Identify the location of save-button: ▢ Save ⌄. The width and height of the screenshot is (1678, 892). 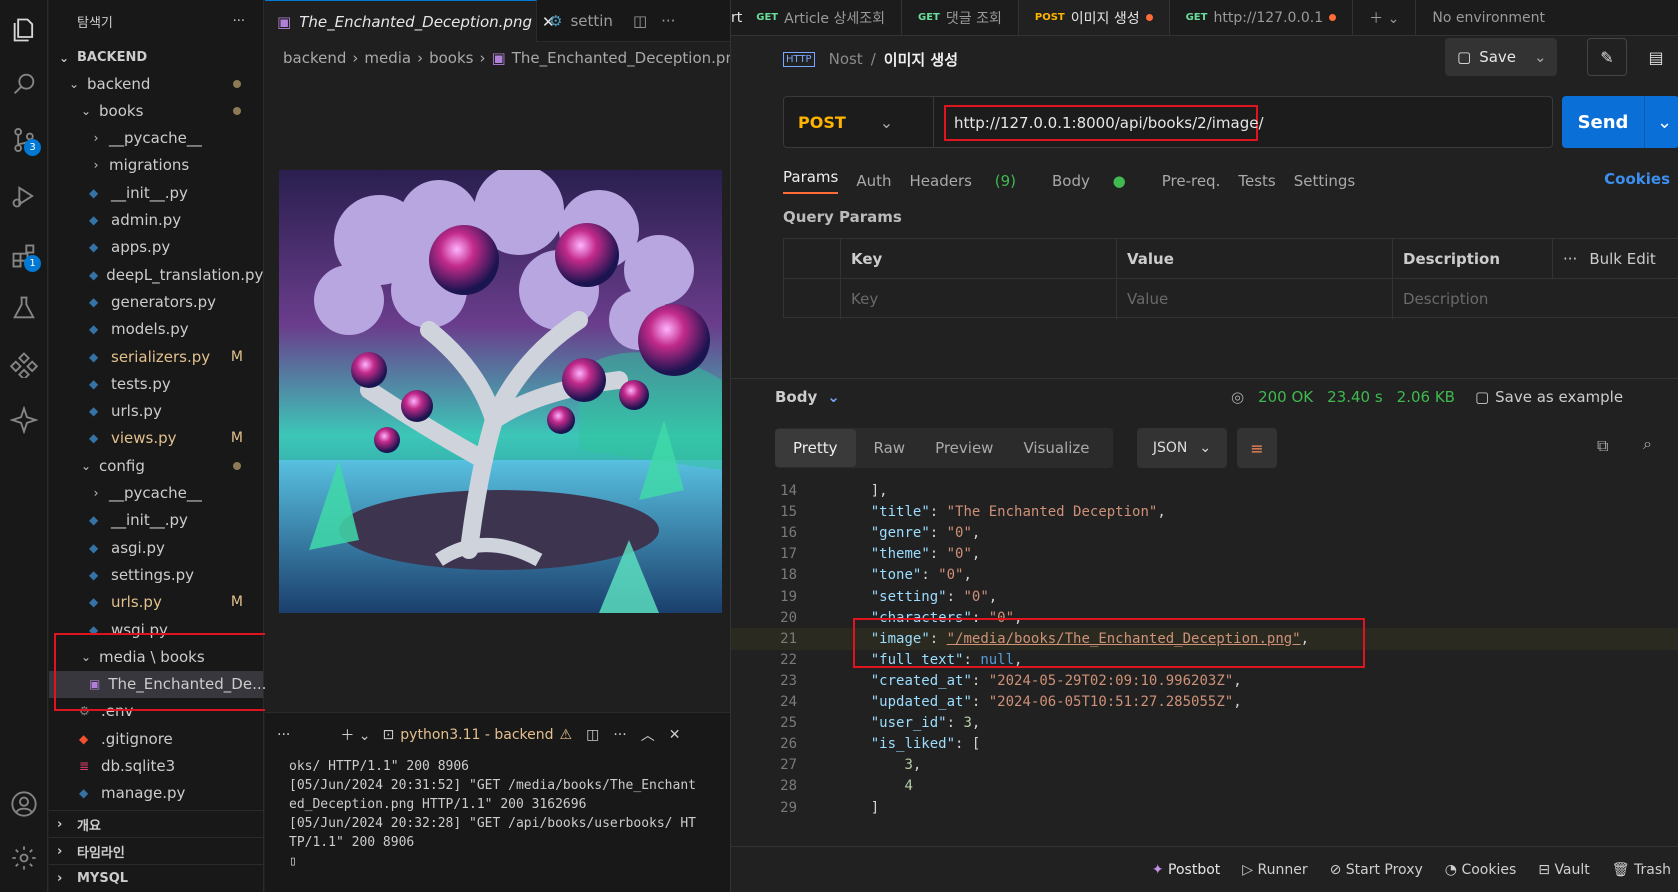
(1501, 57).